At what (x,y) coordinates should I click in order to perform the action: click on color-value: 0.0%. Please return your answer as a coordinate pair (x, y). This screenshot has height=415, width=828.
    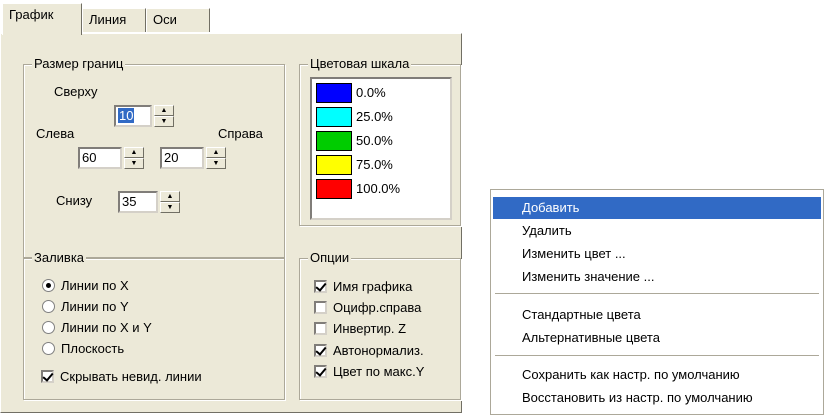
    Looking at the image, I should click on (371, 92).